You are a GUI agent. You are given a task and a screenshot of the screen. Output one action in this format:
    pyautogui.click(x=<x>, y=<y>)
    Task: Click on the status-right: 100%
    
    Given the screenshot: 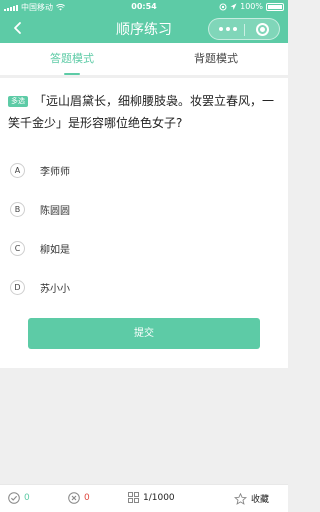 What is the action you would take?
    pyautogui.click(x=251, y=6)
    